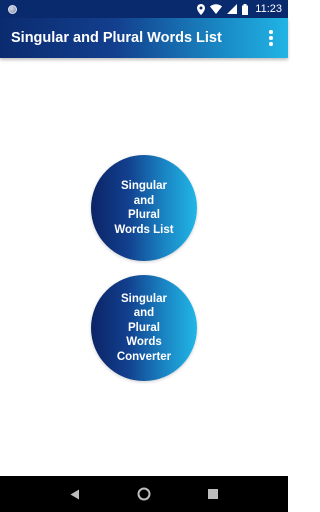 The image size is (320, 512). What do you see at coordinates (239, 9) in the screenshot?
I see `status-right: 11:23` at bounding box center [239, 9].